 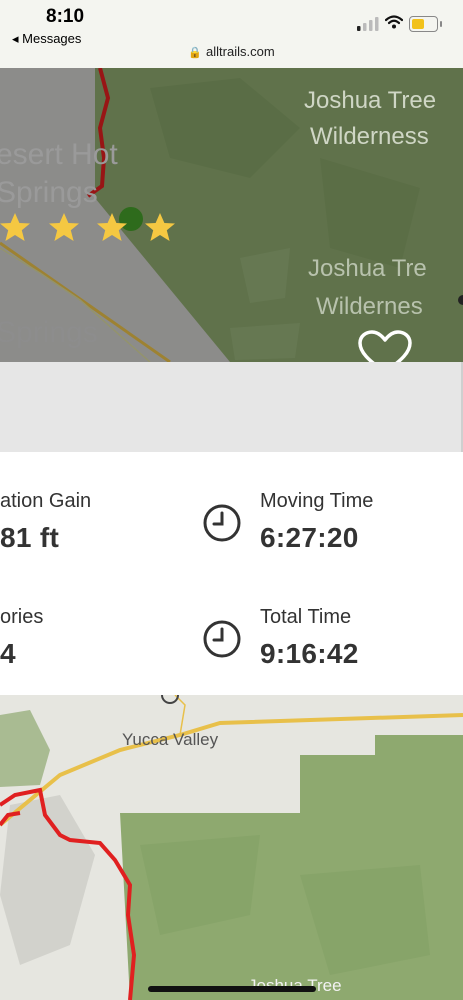 What do you see at coordinates (231, 407) in the screenshot?
I see `tab-strip` at bounding box center [231, 407].